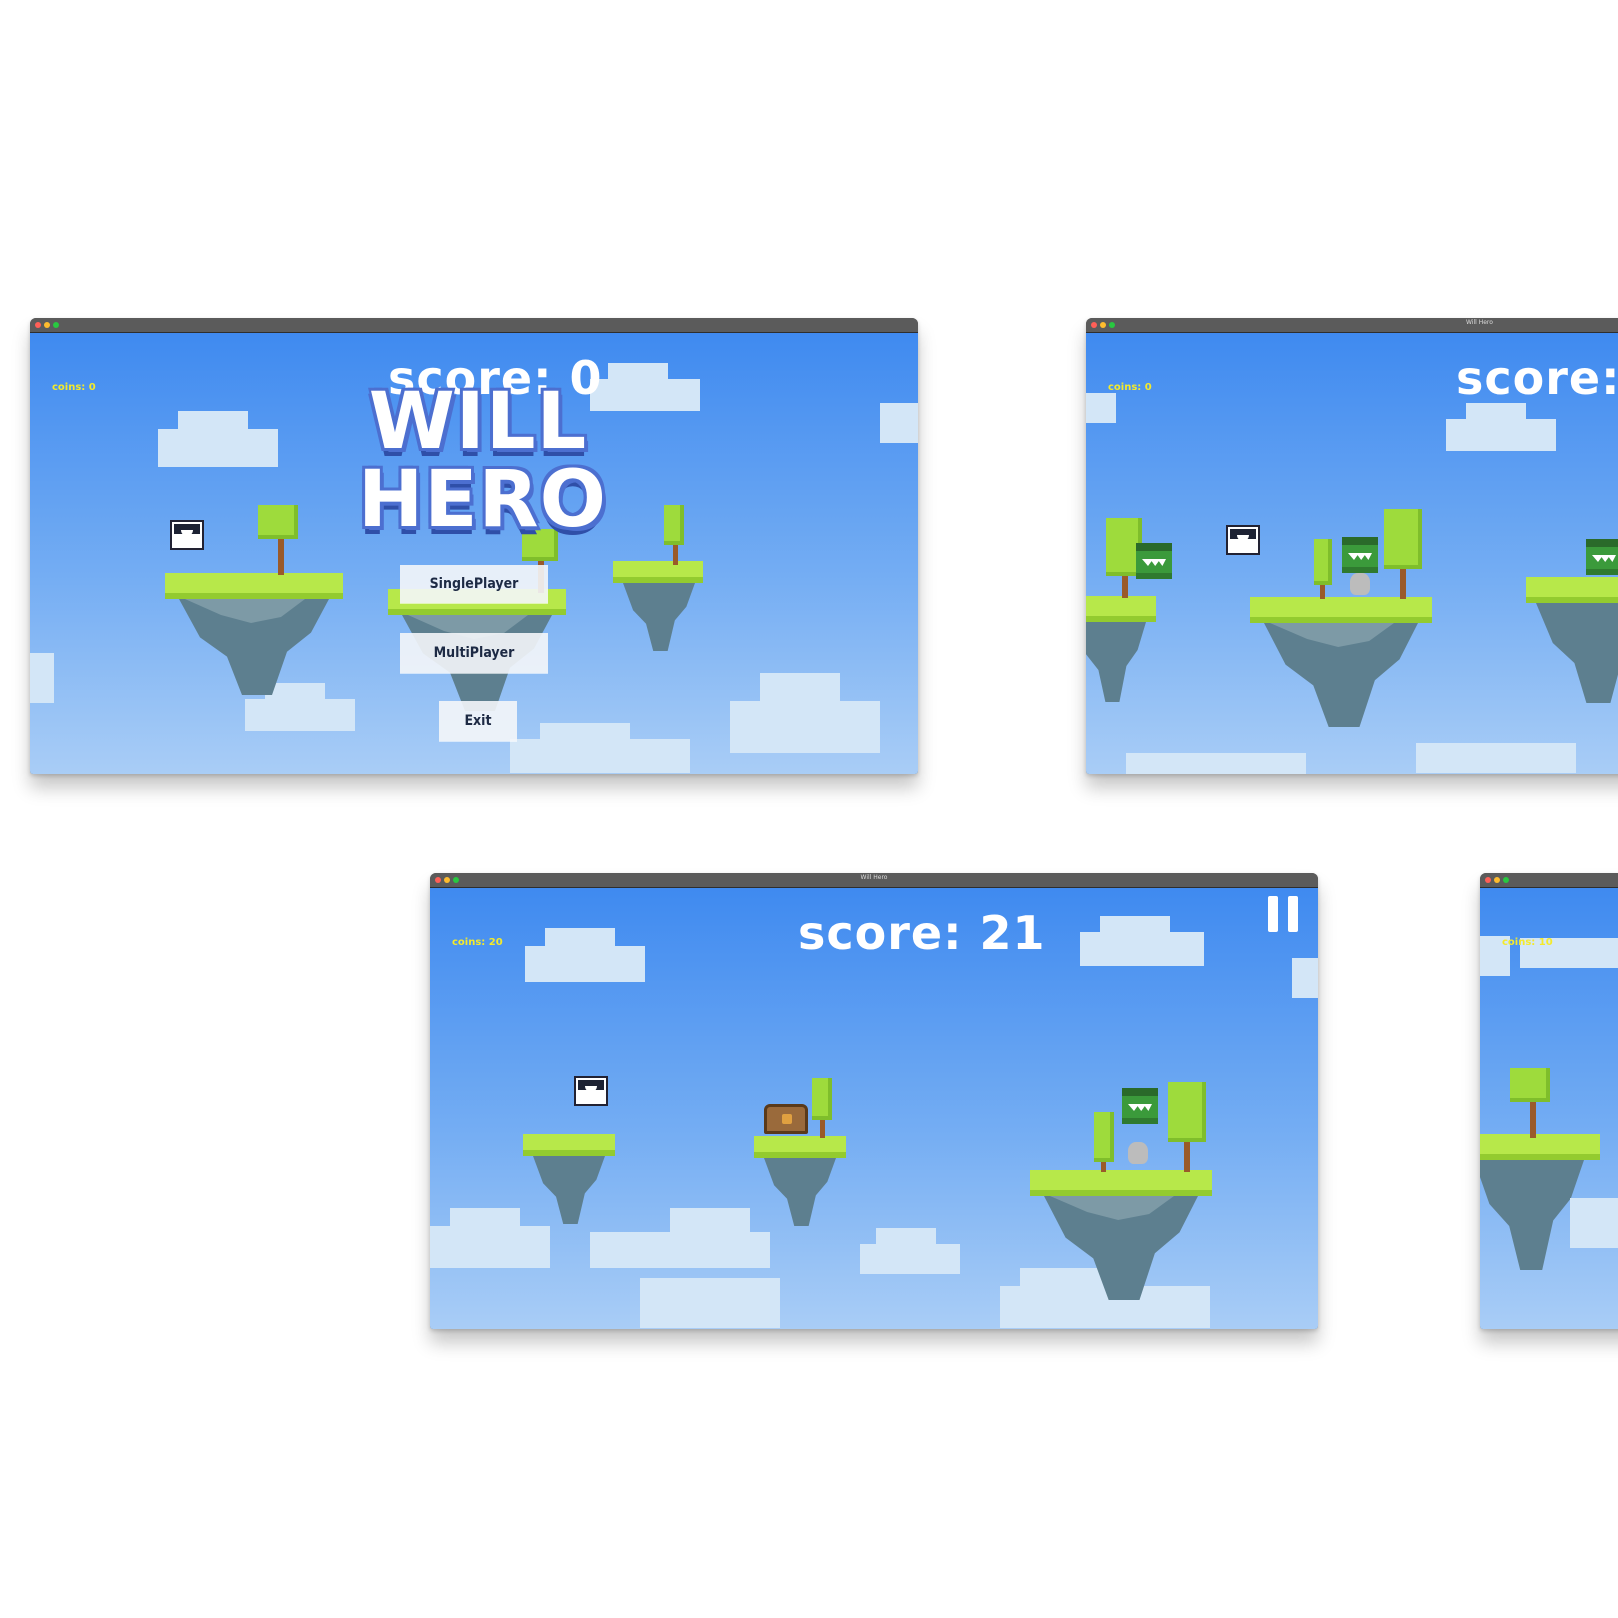 The width and height of the screenshot is (1618, 1618). I want to click on score-display: score:, so click(1537, 378).